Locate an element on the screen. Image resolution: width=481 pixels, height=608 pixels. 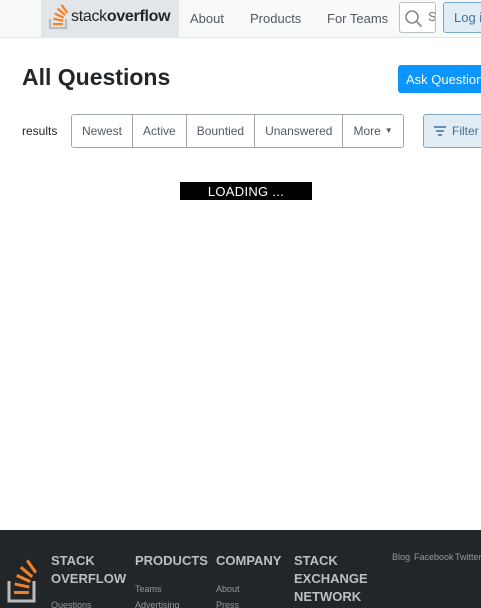
filter-button: Filter is located at coordinates (452, 131).